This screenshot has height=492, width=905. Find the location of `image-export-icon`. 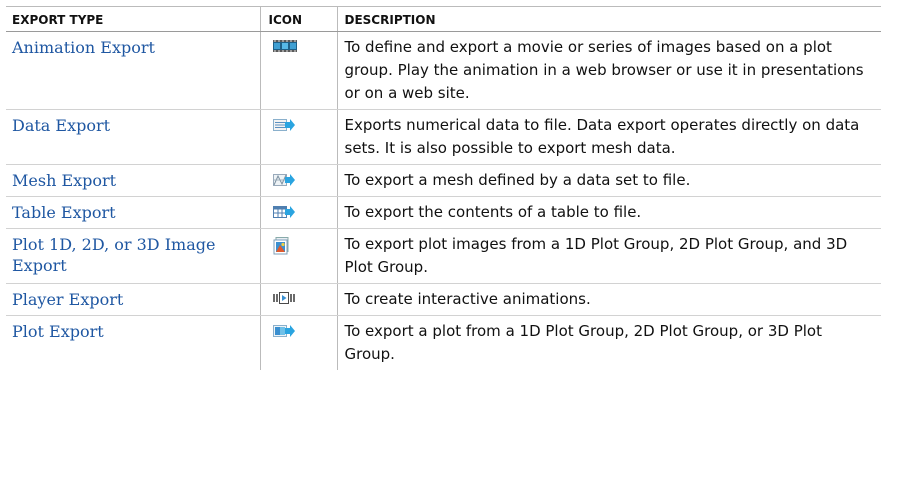

image-export-icon is located at coordinates (299, 243).